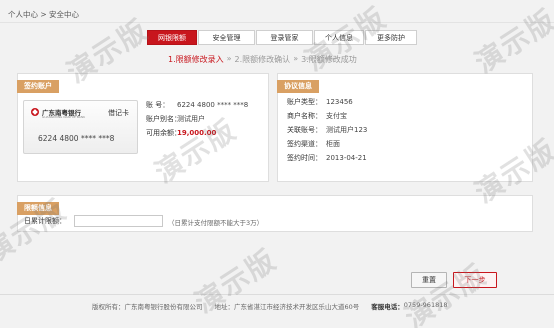 The image size is (554, 328). I want to click on header-divider, so click(277, 22).